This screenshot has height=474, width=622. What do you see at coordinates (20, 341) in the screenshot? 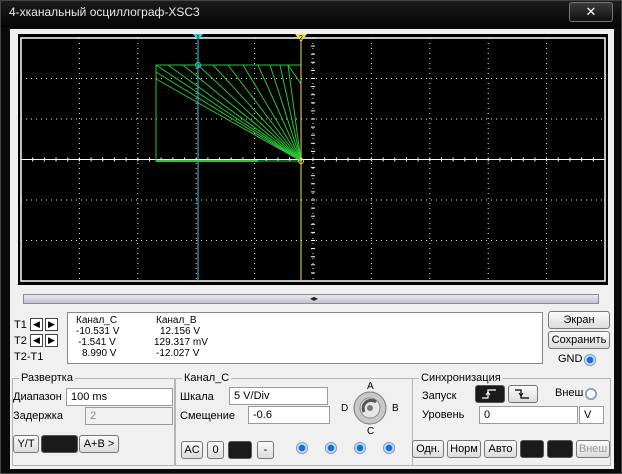
I see `t2-label: T2` at bounding box center [20, 341].